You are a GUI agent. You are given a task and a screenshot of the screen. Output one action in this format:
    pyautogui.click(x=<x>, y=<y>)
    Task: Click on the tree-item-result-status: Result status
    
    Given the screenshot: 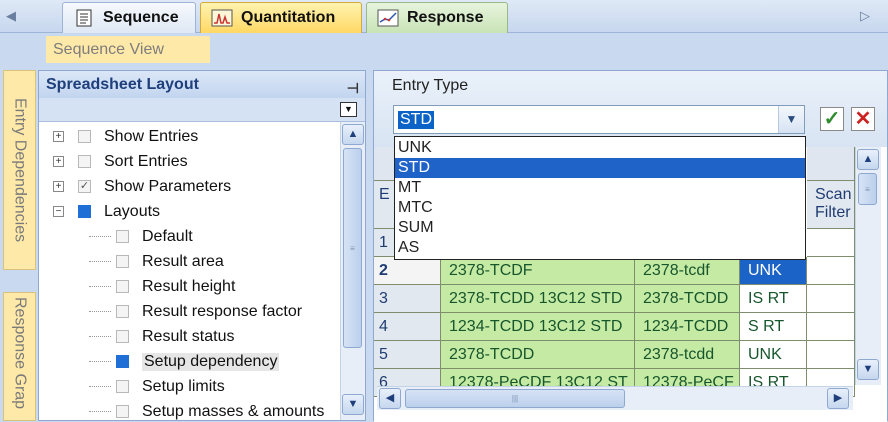 What is the action you would take?
    pyautogui.click(x=161, y=336)
    